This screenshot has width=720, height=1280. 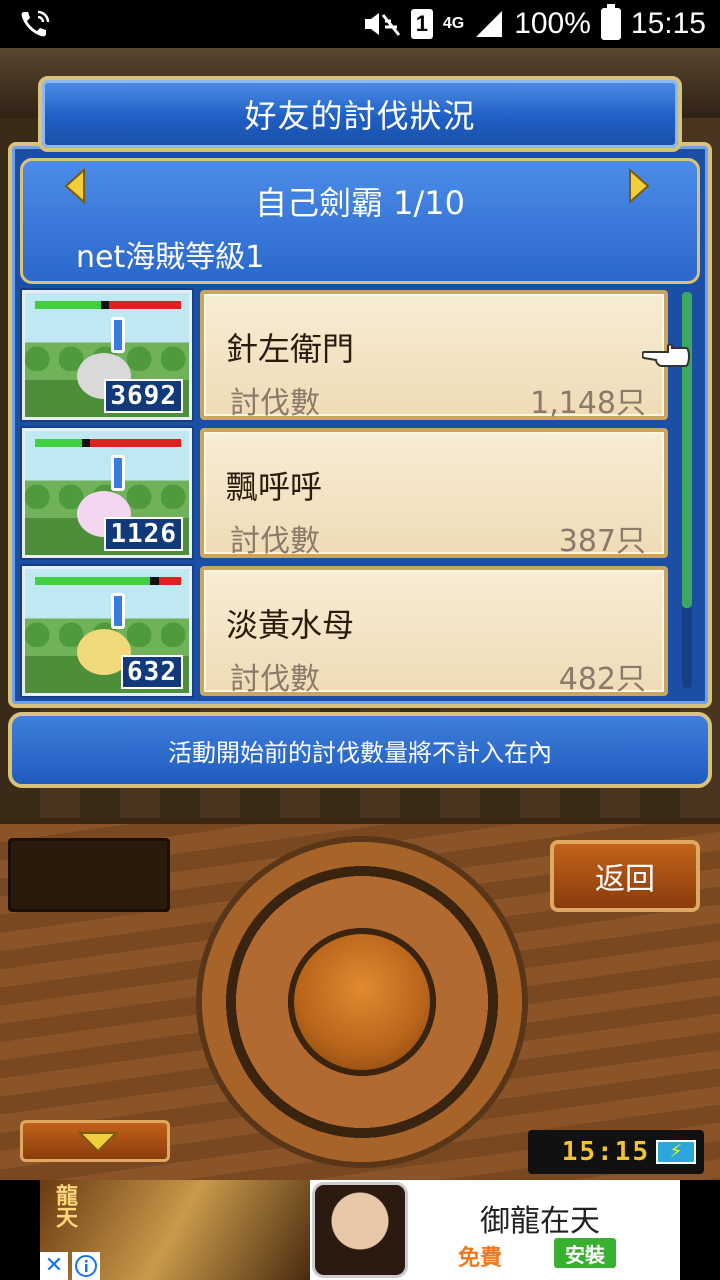 I want to click on ad-title: 御龍在天, so click(x=540, y=1221).